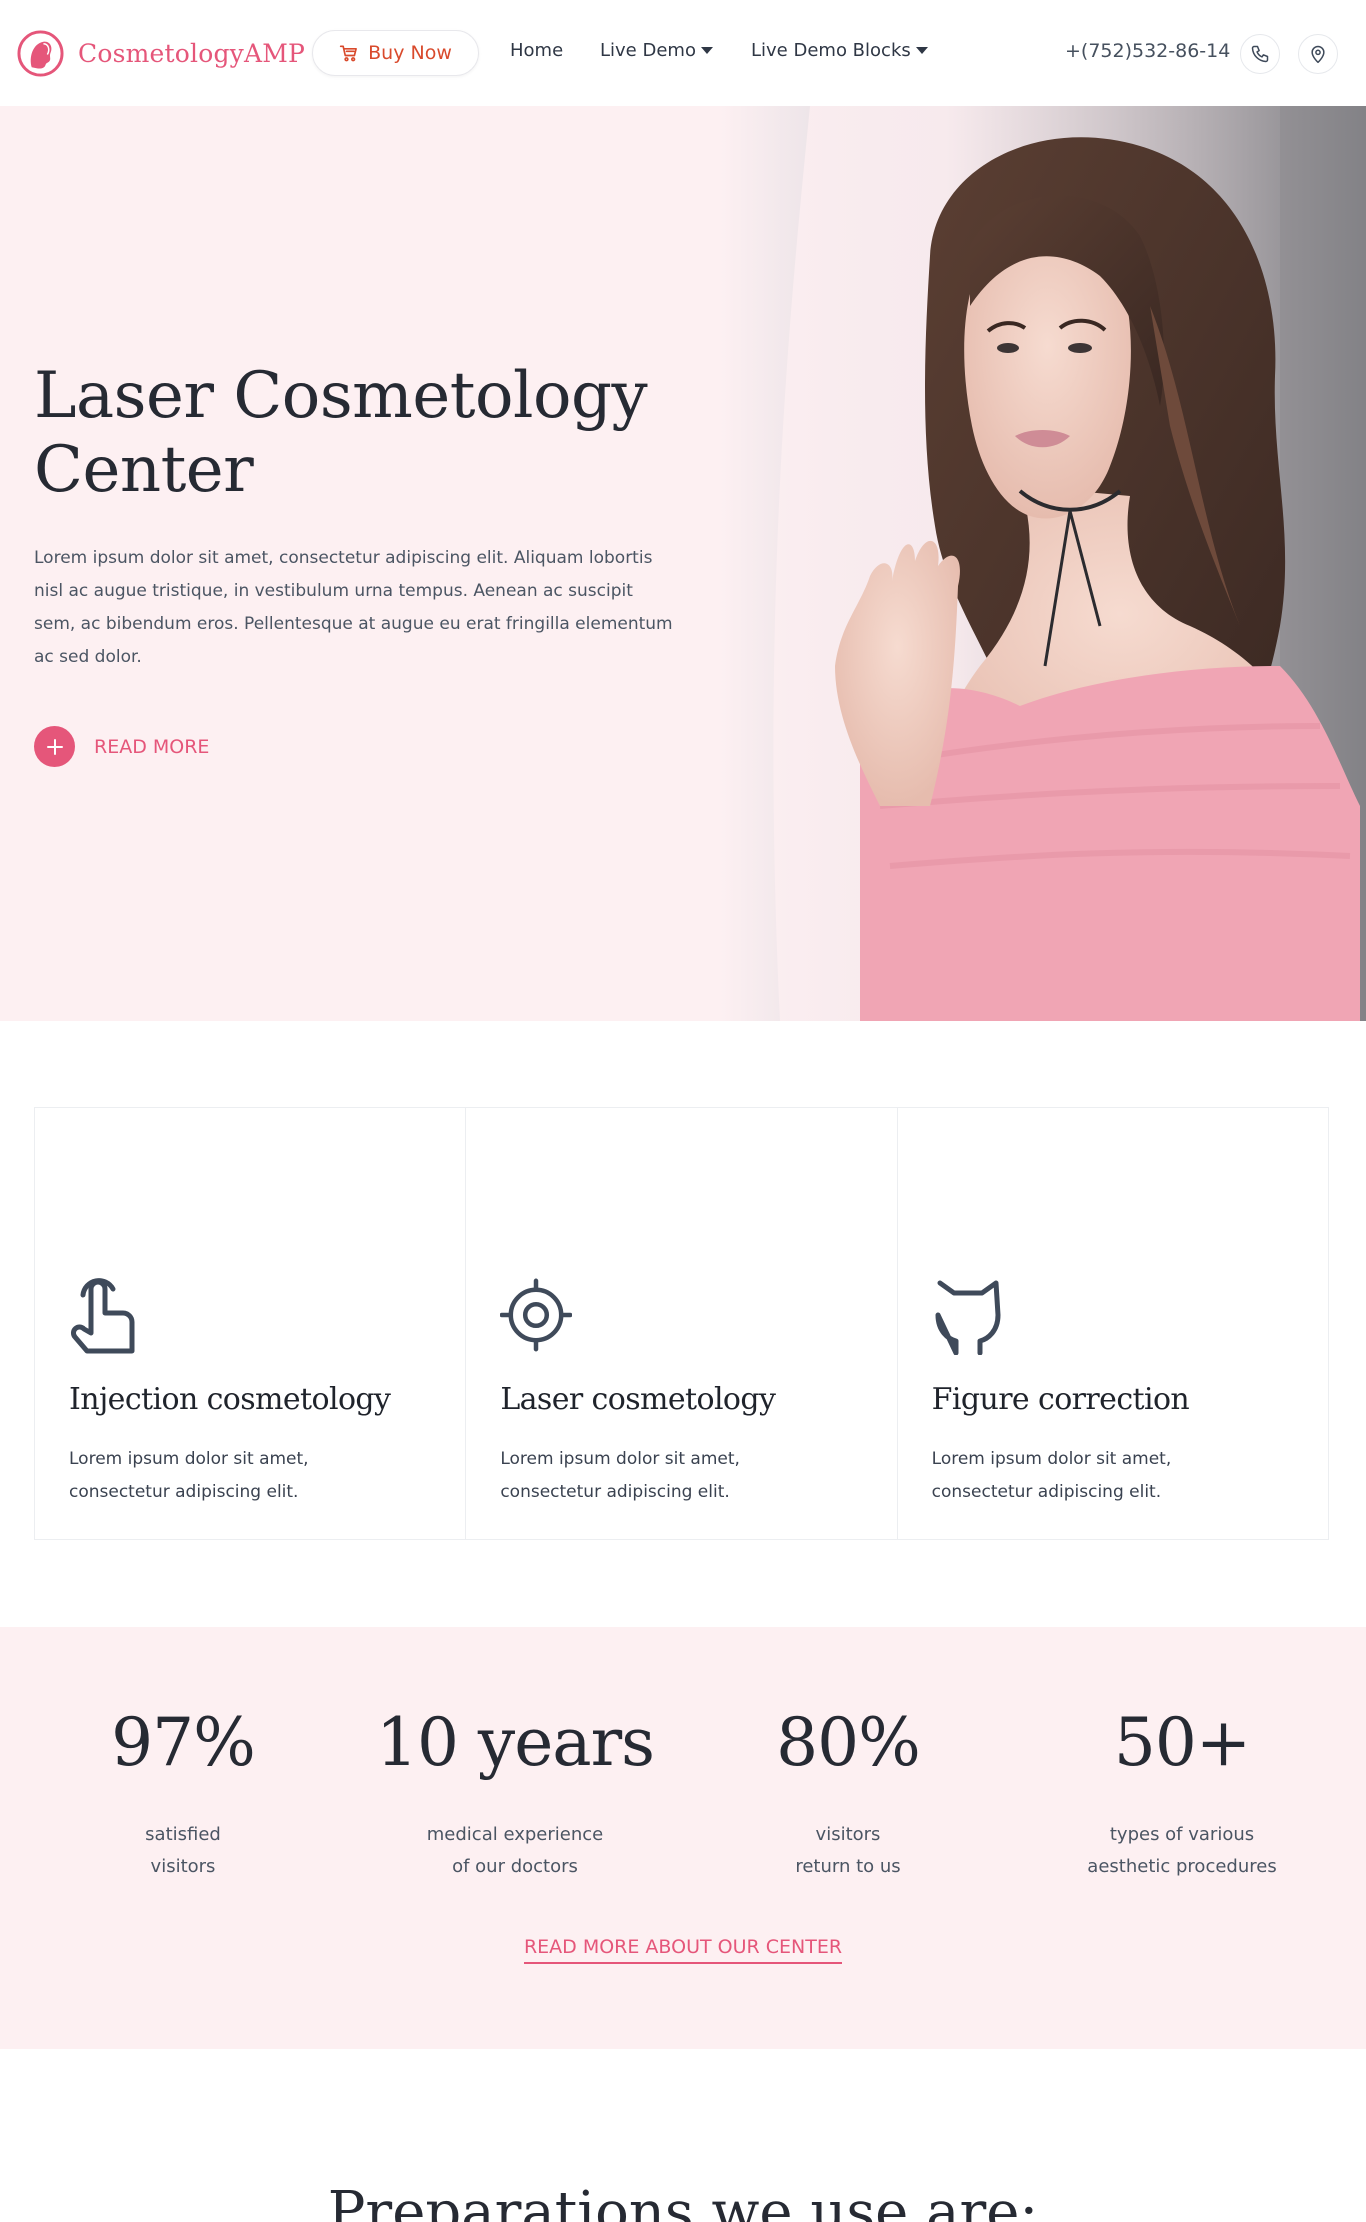 Image resolution: width=1366 pixels, height=2222 pixels. What do you see at coordinates (1060, 1399) in the screenshot?
I see `service-title: Figure correction` at bounding box center [1060, 1399].